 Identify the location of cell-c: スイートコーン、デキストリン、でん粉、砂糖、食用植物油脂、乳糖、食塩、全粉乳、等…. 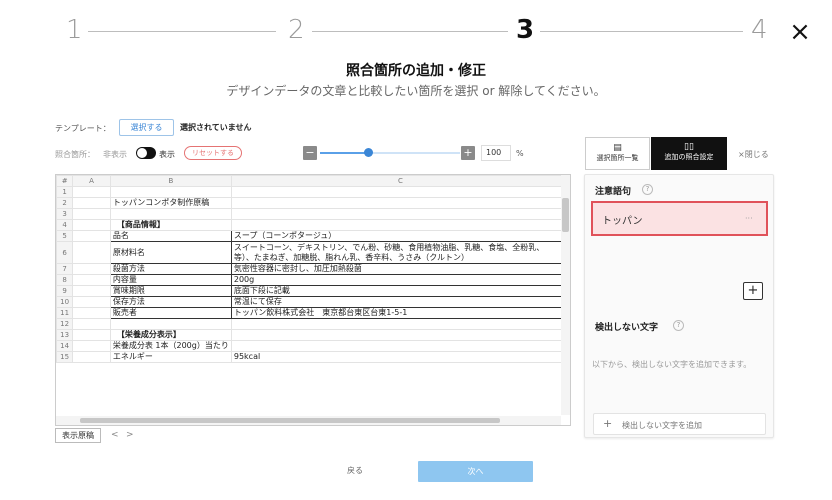
(400, 252).